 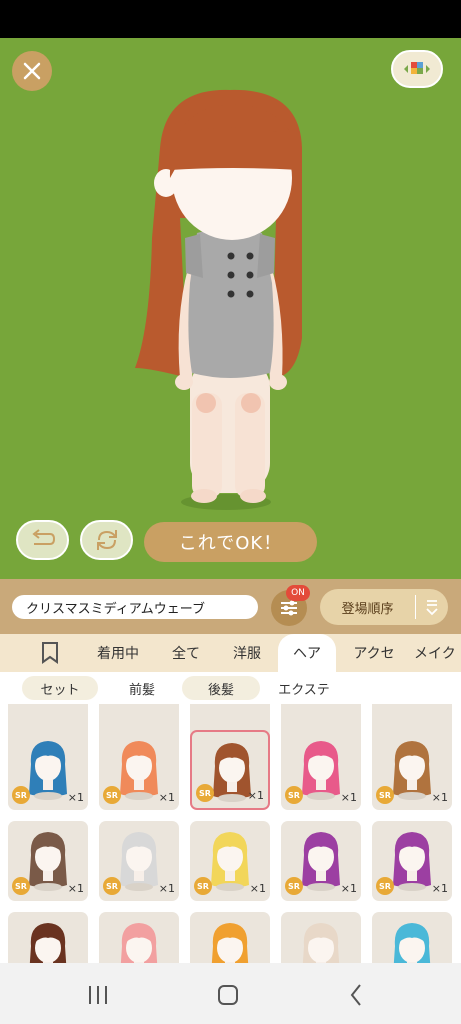 What do you see at coordinates (432, 607) in the screenshot?
I see `sort-direction-icon` at bounding box center [432, 607].